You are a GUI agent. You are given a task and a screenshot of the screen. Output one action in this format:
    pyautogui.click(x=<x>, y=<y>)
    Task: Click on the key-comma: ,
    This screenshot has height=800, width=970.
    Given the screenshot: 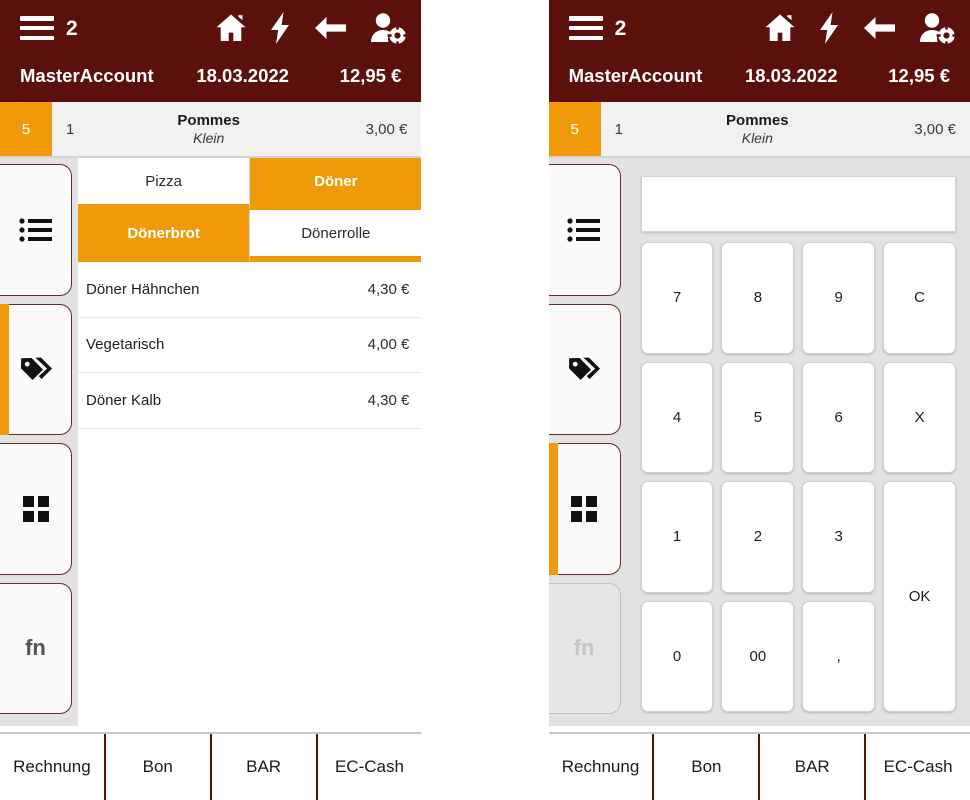 What is the action you would take?
    pyautogui.click(x=839, y=656)
    